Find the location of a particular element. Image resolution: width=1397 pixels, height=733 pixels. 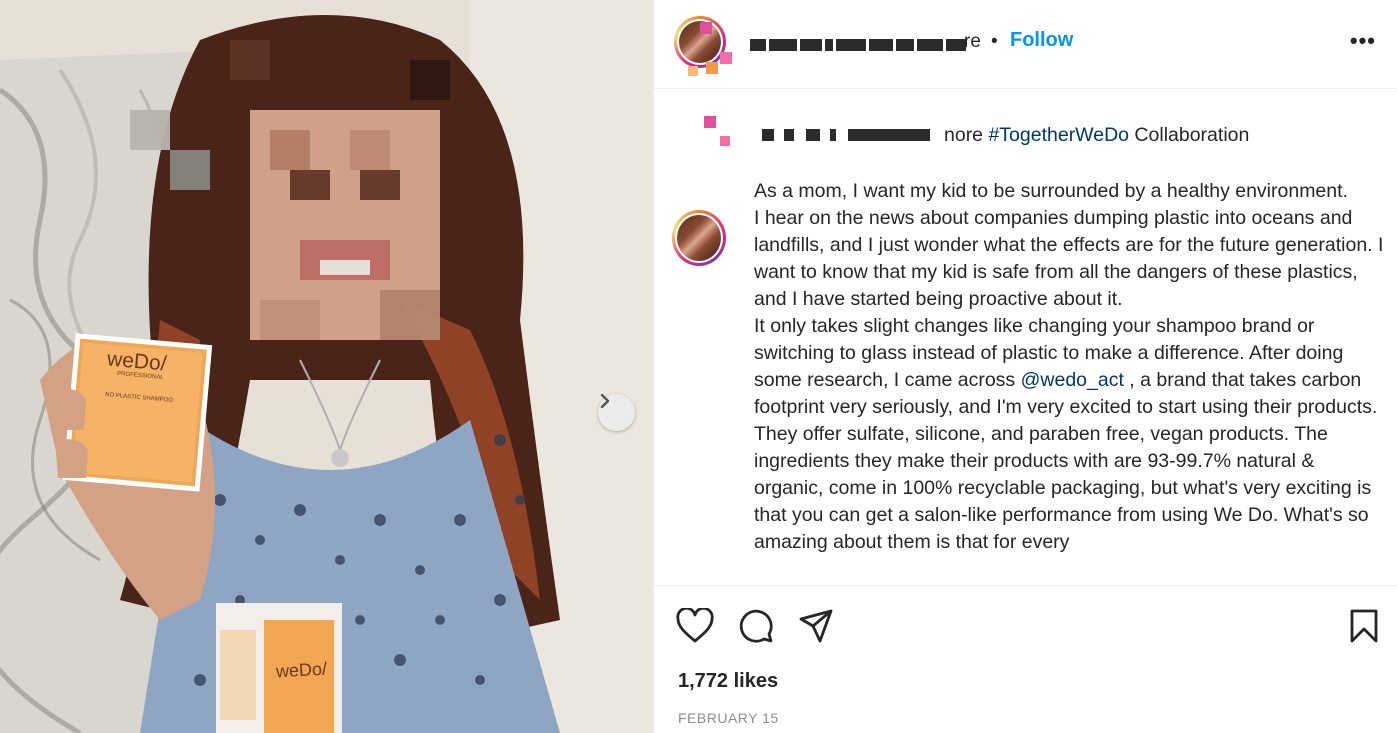

follow-button: Follow is located at coordinates (1041, 40).